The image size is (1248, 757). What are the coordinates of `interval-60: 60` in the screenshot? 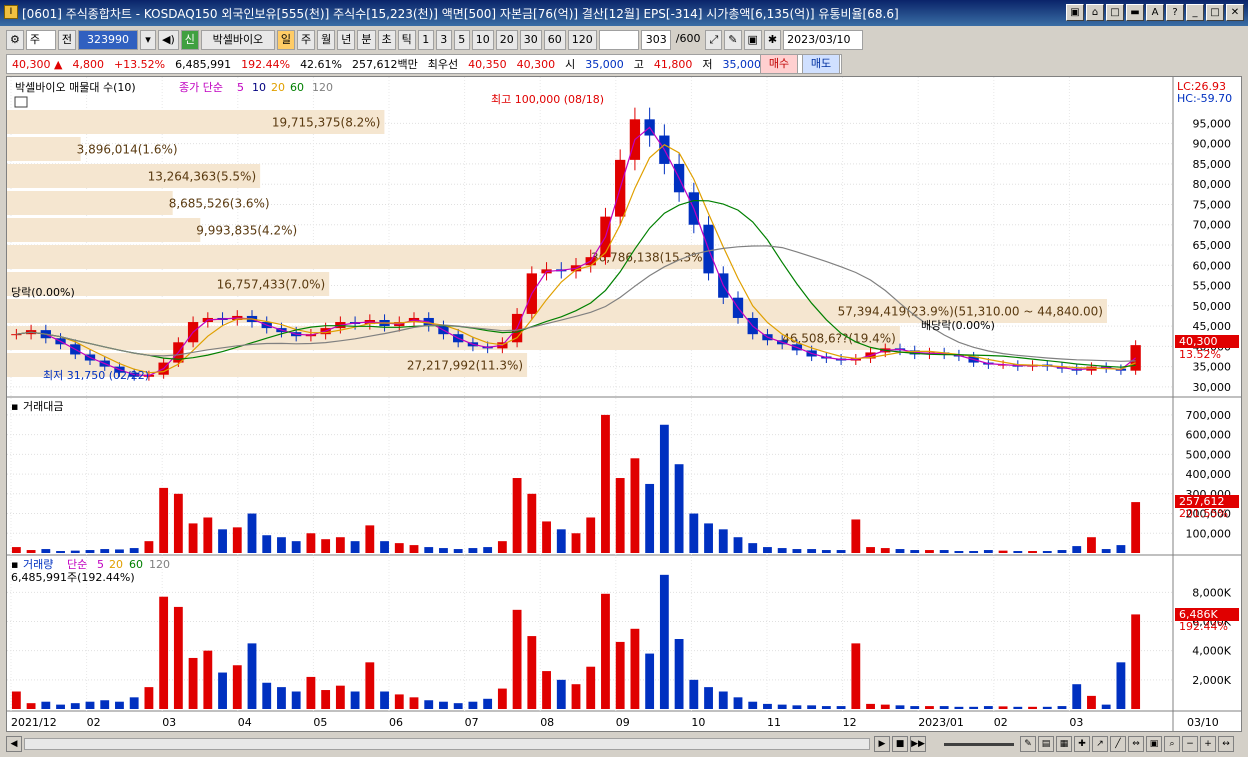 It's located at (554, 40).